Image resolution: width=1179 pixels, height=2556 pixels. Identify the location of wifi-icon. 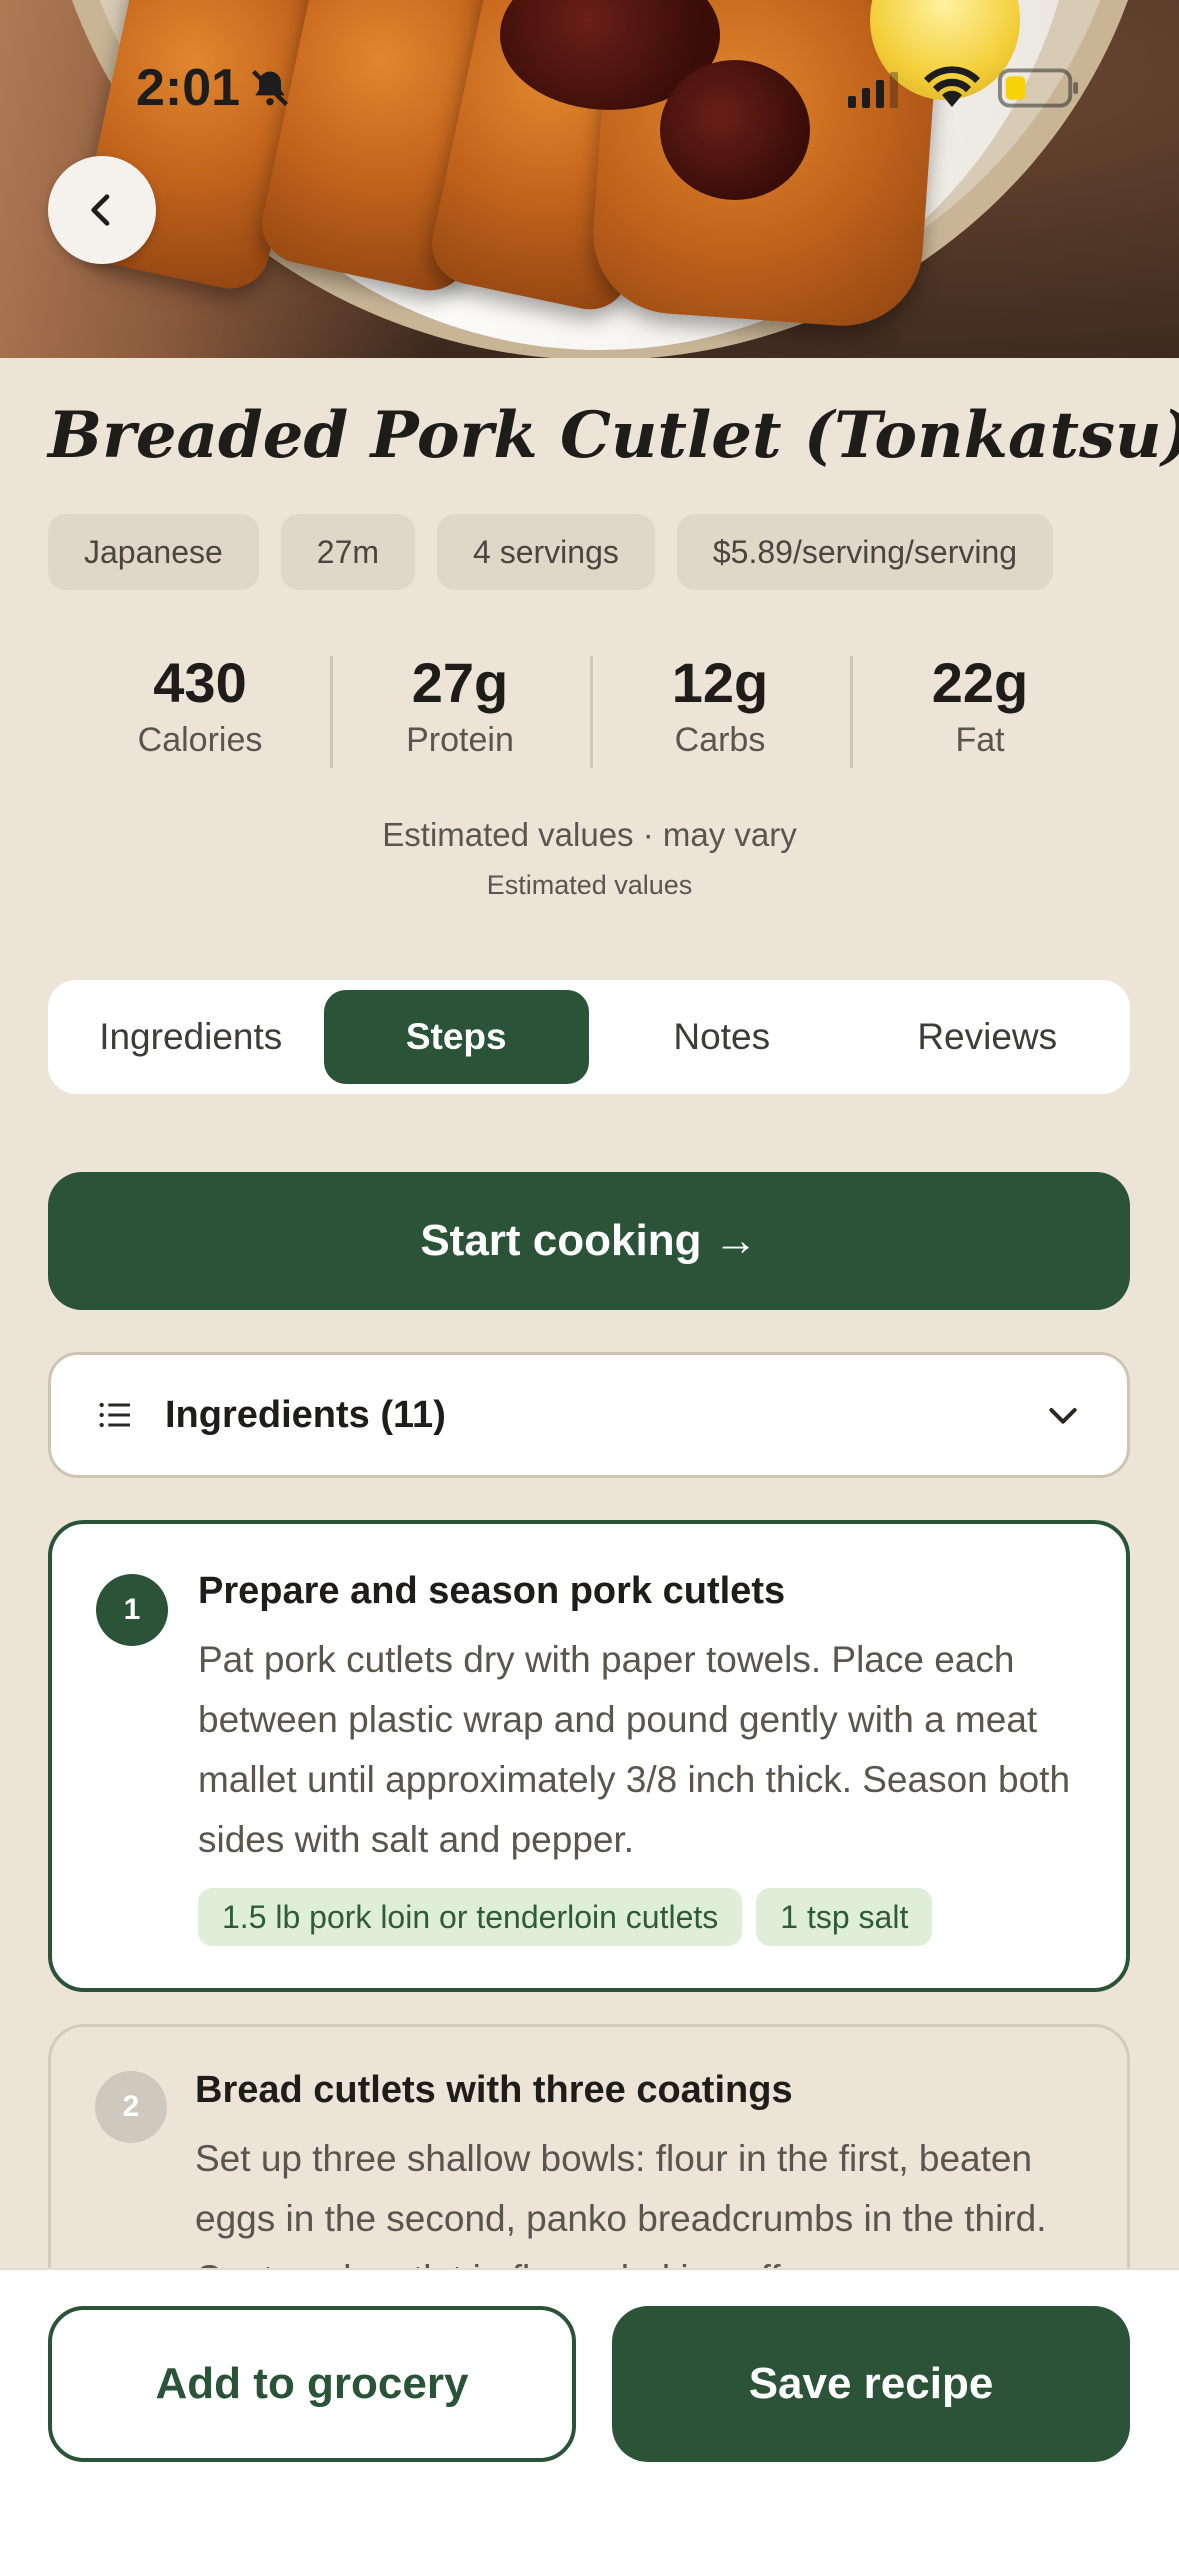
(952, 86).